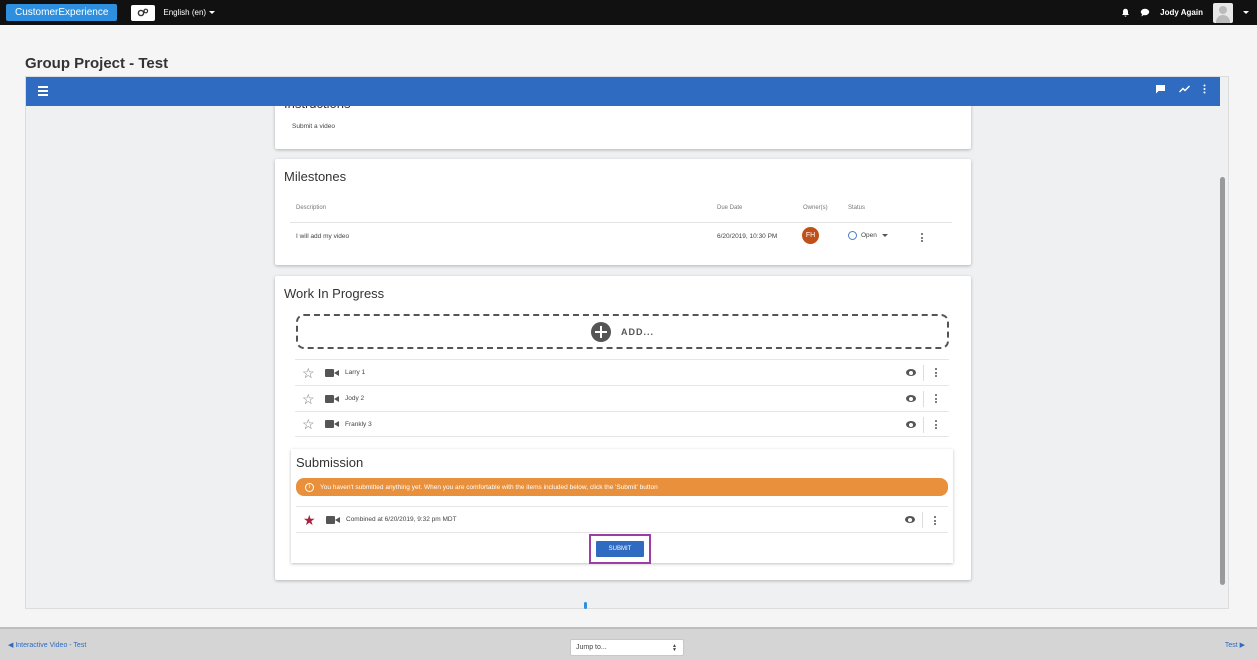  Describe the element at coordinates (43, 91) in the screenshot. I see `menu-icon-overlay` at that location.